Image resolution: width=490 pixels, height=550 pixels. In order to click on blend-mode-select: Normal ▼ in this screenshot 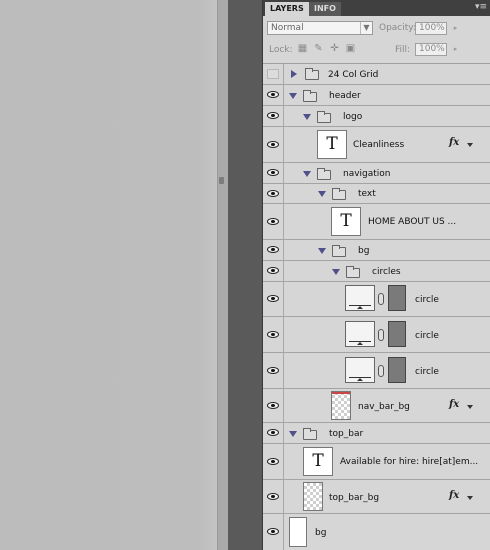, I will do `click(320, 28)`.